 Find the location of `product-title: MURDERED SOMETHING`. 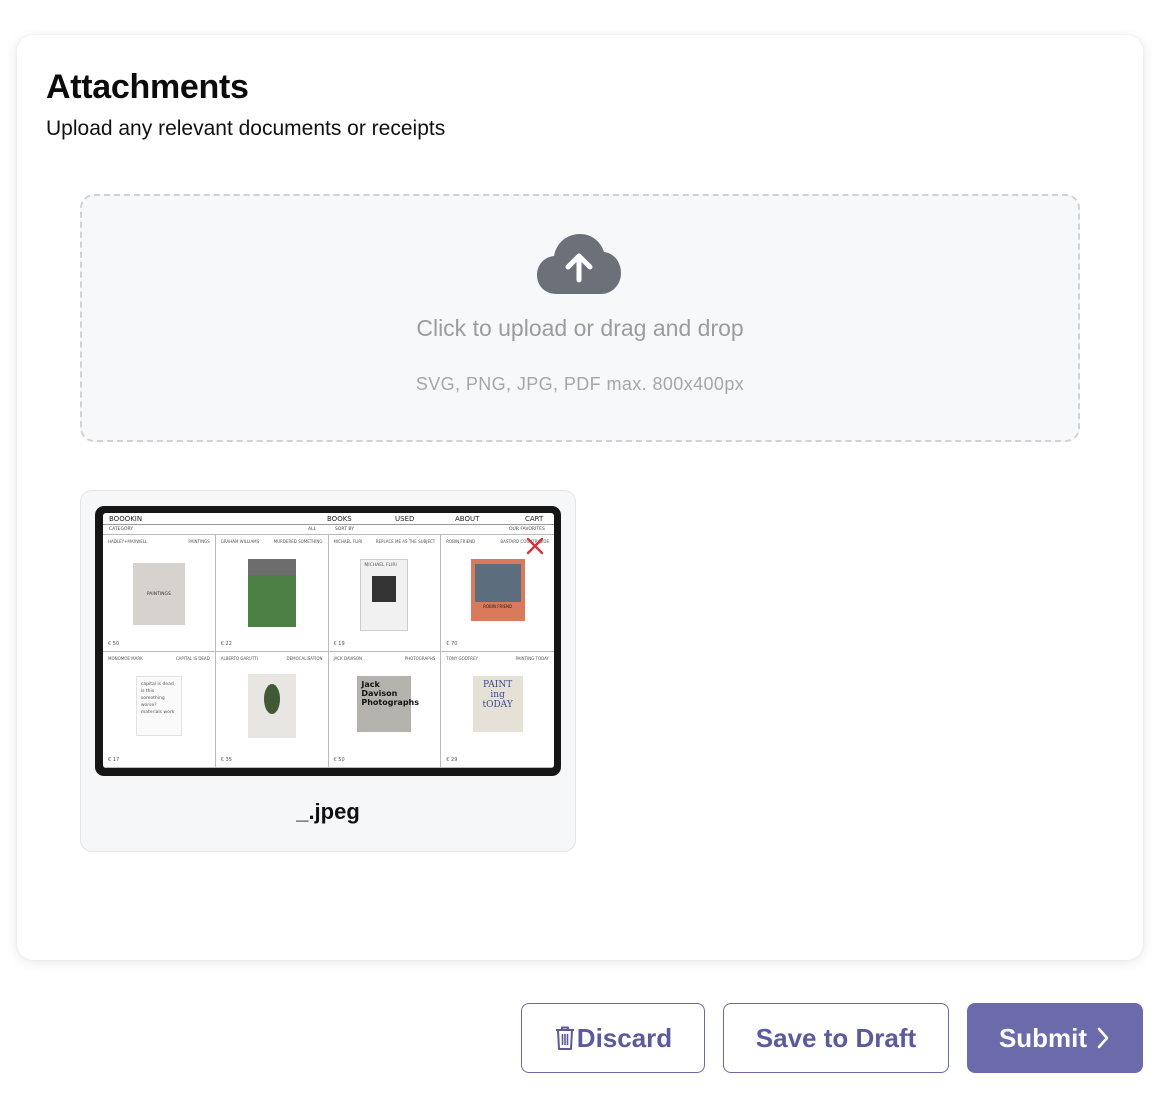

product-title: MURDERED SOMETHING is located at coordinates (298, 541).